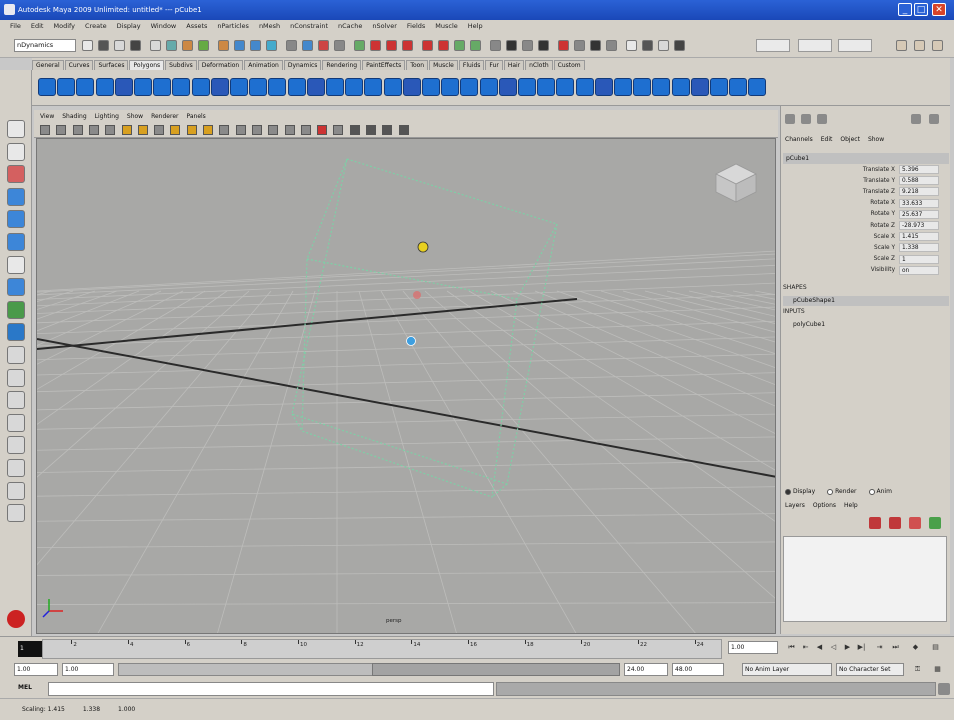 This screenshot has width=954, height=720. I want to click on panel-menu-lighting: Lighting, so click(107, 116).